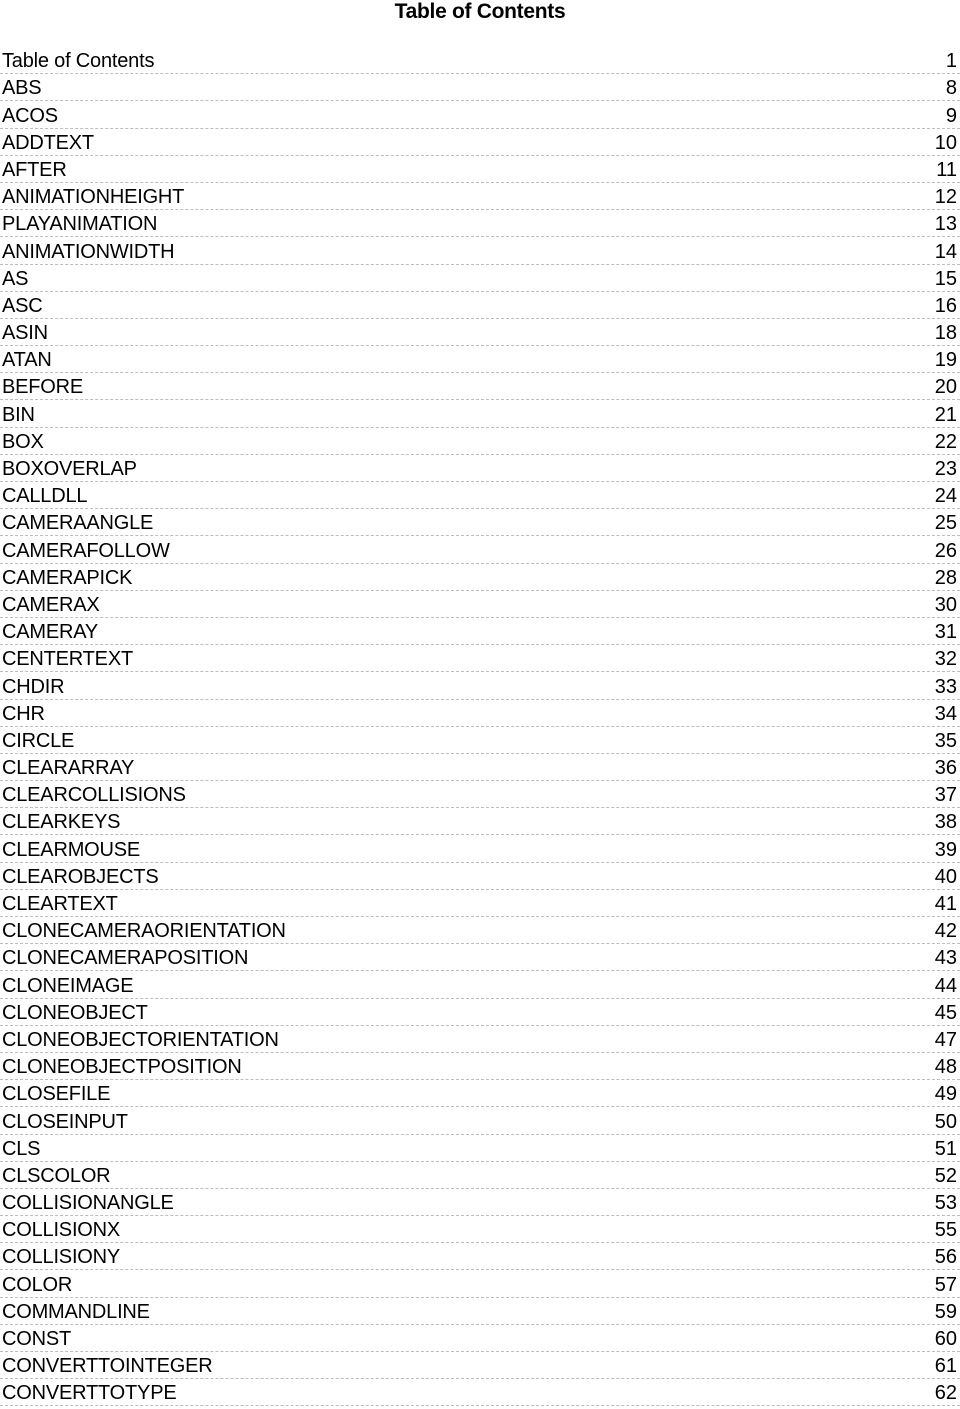  I want to click on toc-entry-label: CLS, so click(21, 1149).